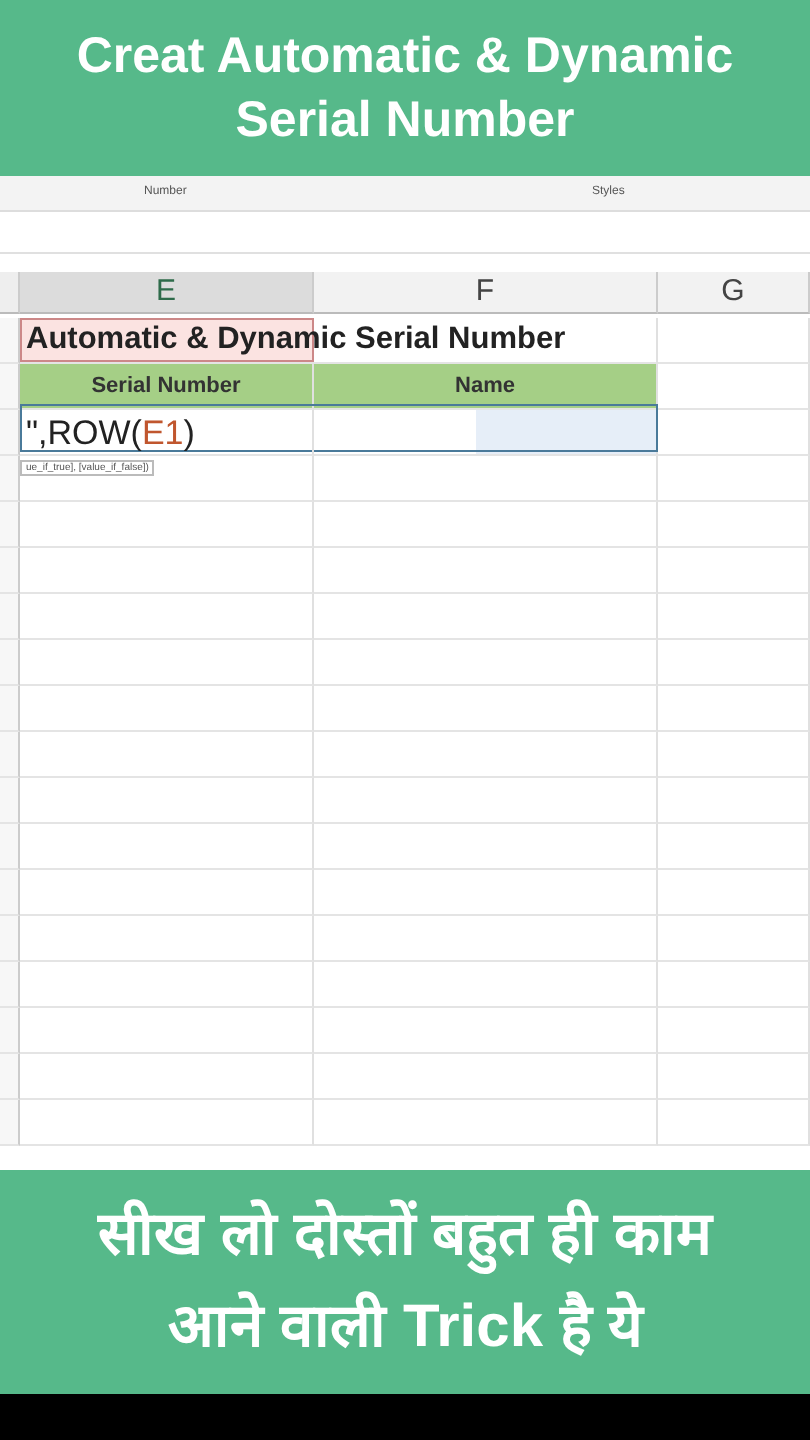  What do you see at coordinates (486, 387) in the screenshot?
I see `header-cell: Name` at bounding box center [486, 387].